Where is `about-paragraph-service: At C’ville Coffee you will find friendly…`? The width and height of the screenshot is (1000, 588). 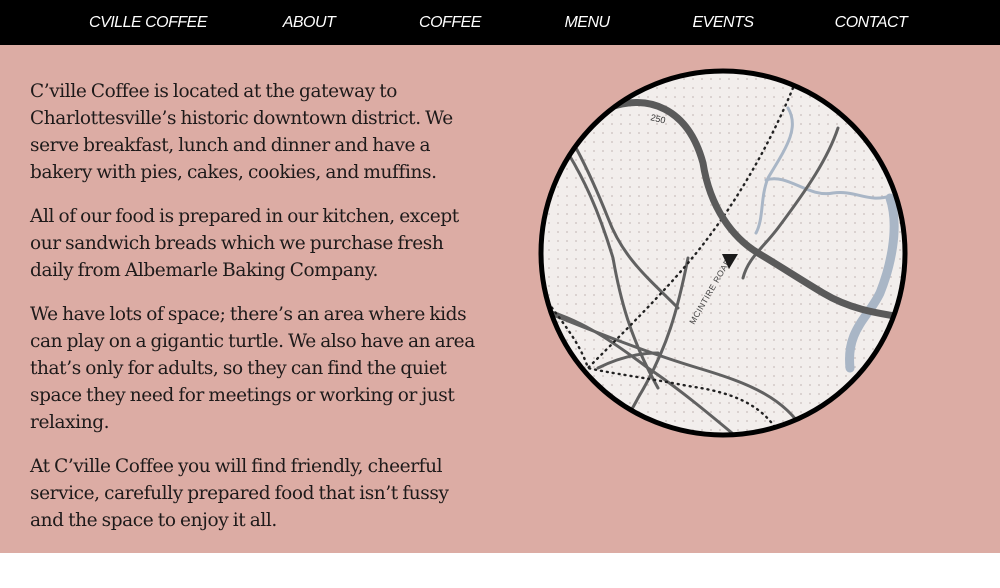 about-paragraph-service: At C’ville Coffee you will find friendly… is located at coordinates (239, 493).